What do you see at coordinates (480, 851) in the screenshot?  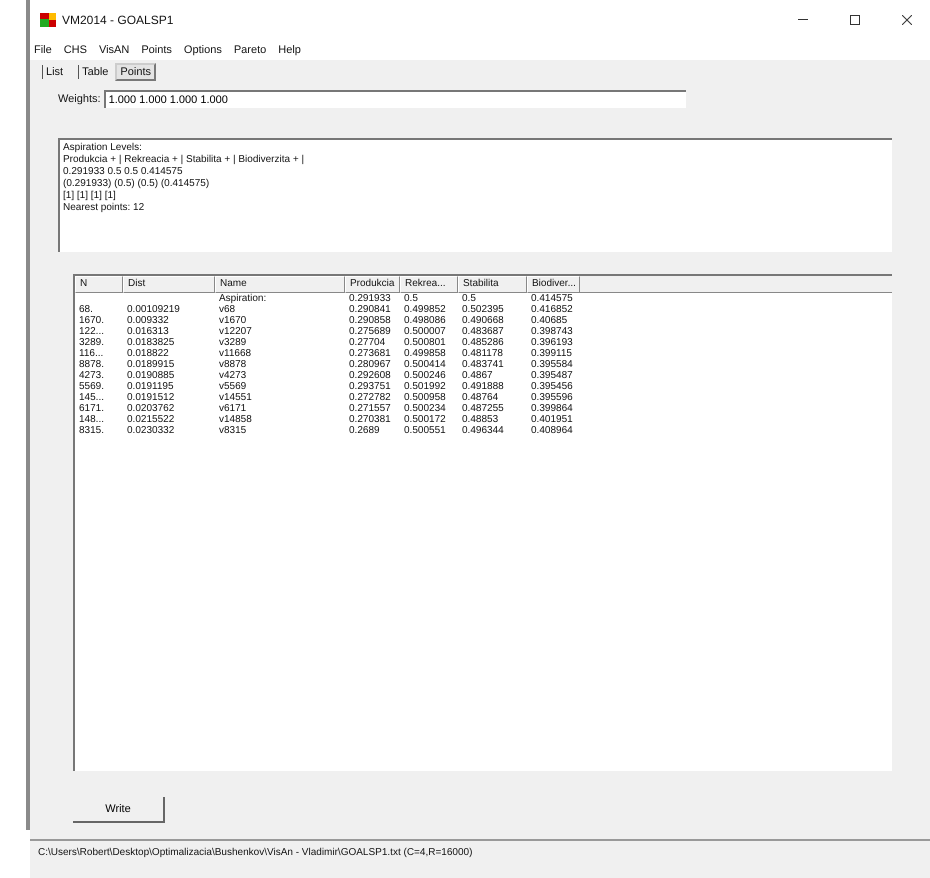 I see `status-bar: C:\Users\Robert\Desktop\Optimalizacia\Bushenkov\VisAn - Vladimir\GOALSP1.txt (C=4,R=16000)` at bounding box center [480, 851].